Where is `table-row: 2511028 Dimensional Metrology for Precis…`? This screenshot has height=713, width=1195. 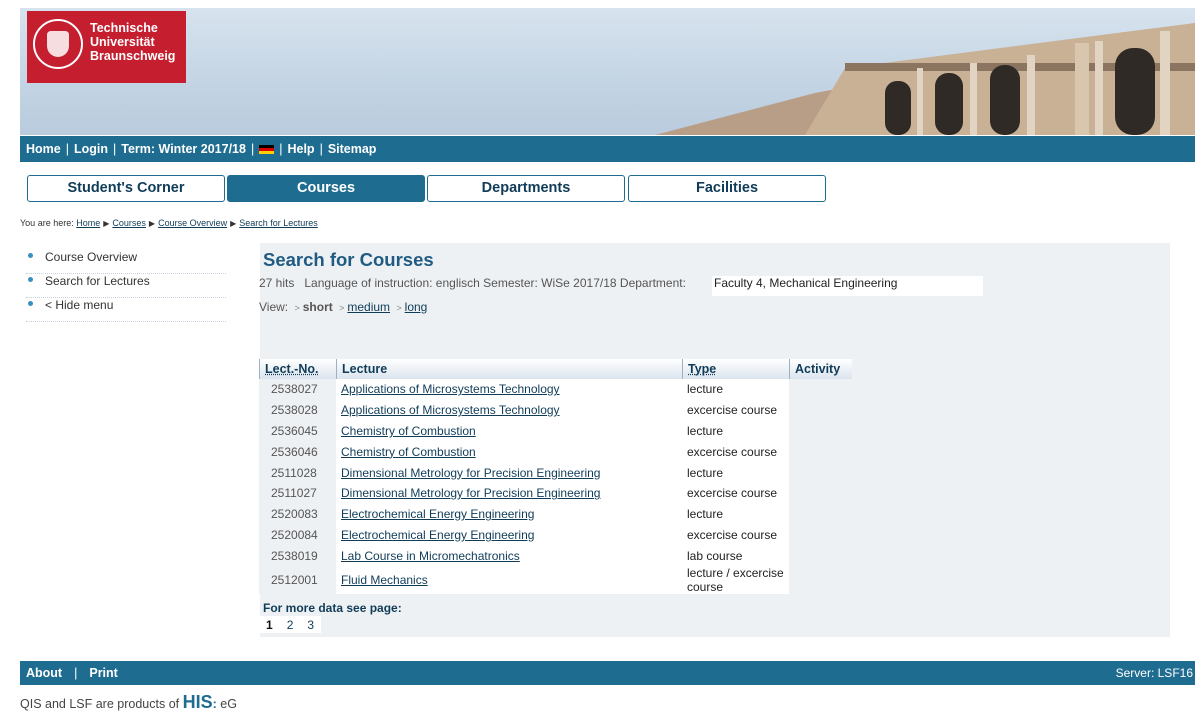
table-row: 2511028 Dimensional Metrology for Precis… is located at coordinates (555, 472).